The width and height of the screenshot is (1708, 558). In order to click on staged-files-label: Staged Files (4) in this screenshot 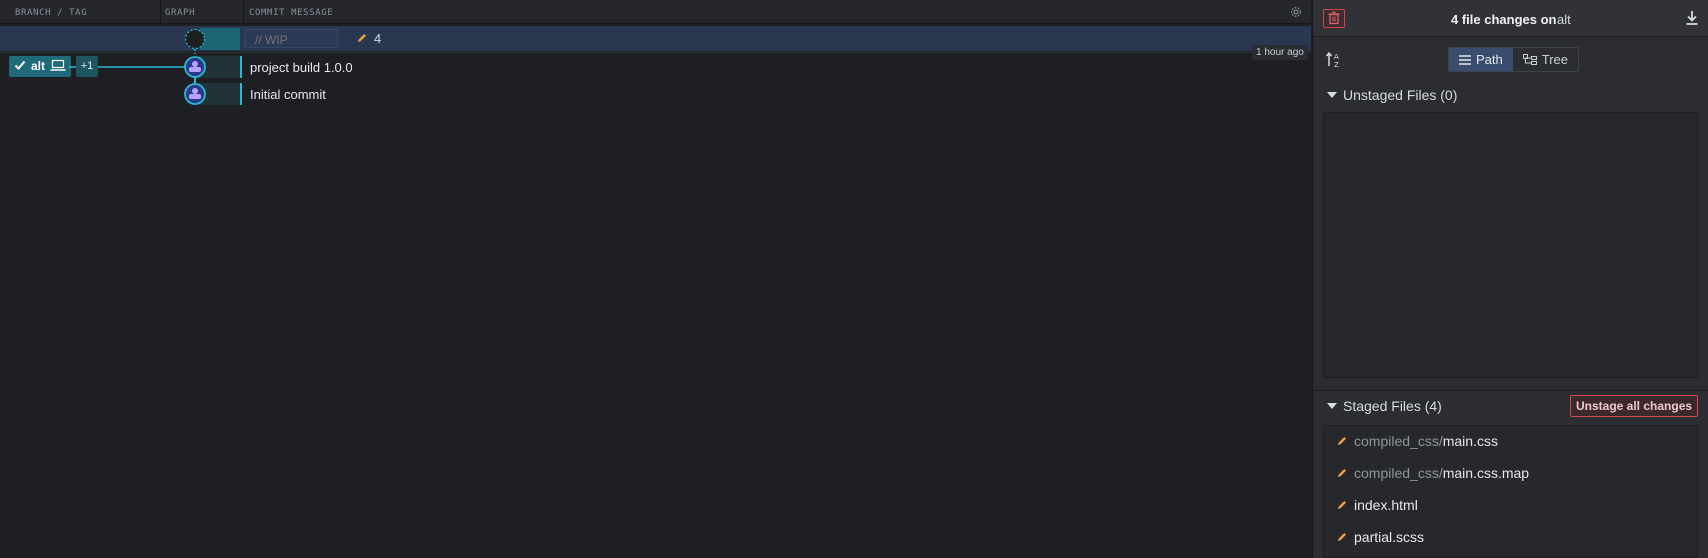, I will do `click(1392, 406)`.